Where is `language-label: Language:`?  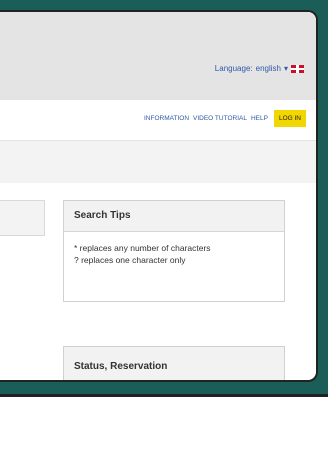 language-label: Language: is located at coordinates (233, 68).